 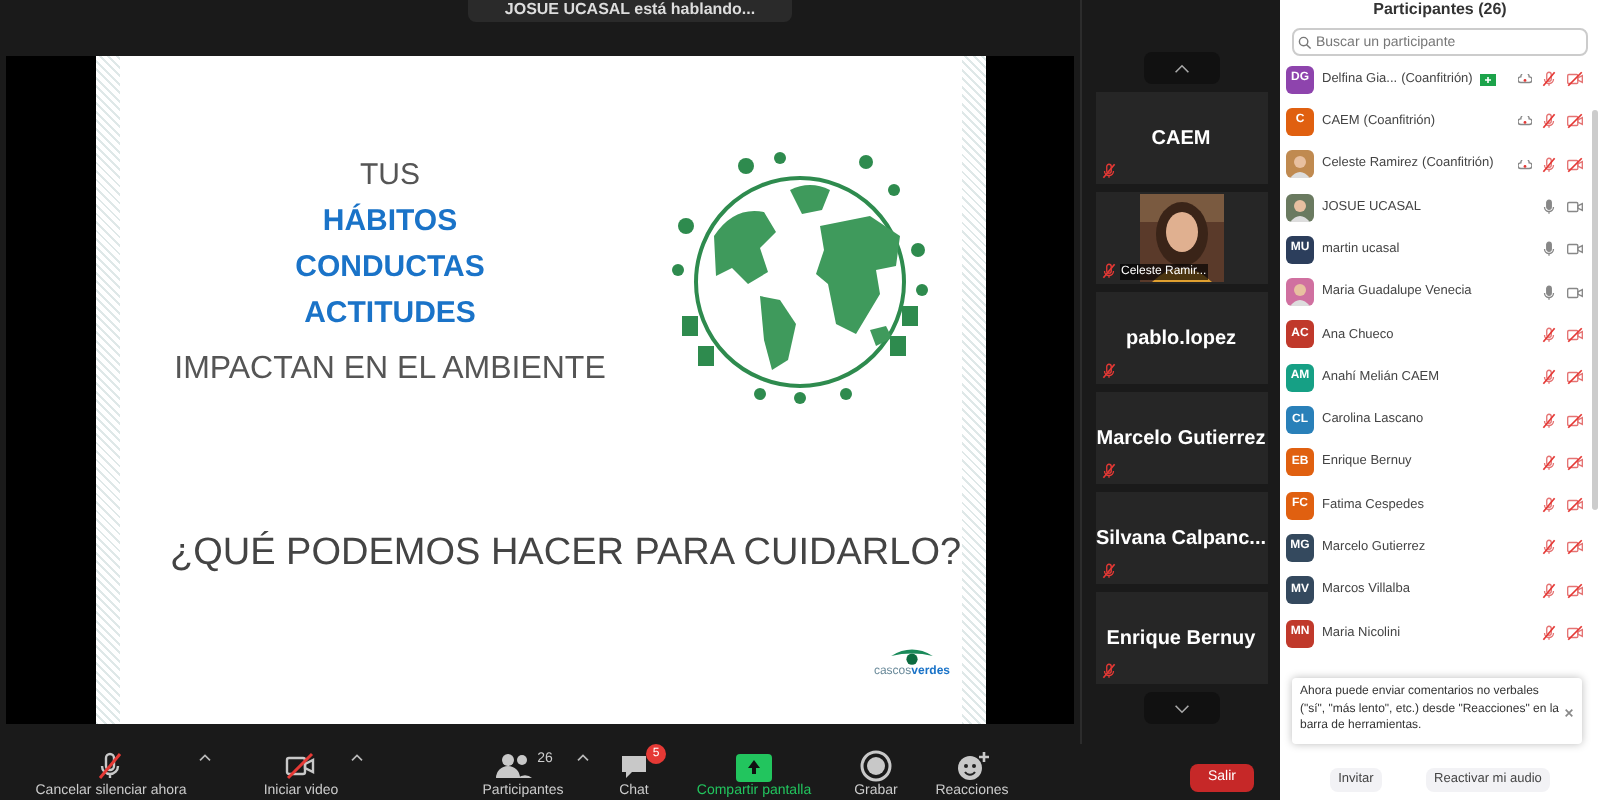 I want to click on slide-text: ACTITUDES, so click(x=390, y=313).